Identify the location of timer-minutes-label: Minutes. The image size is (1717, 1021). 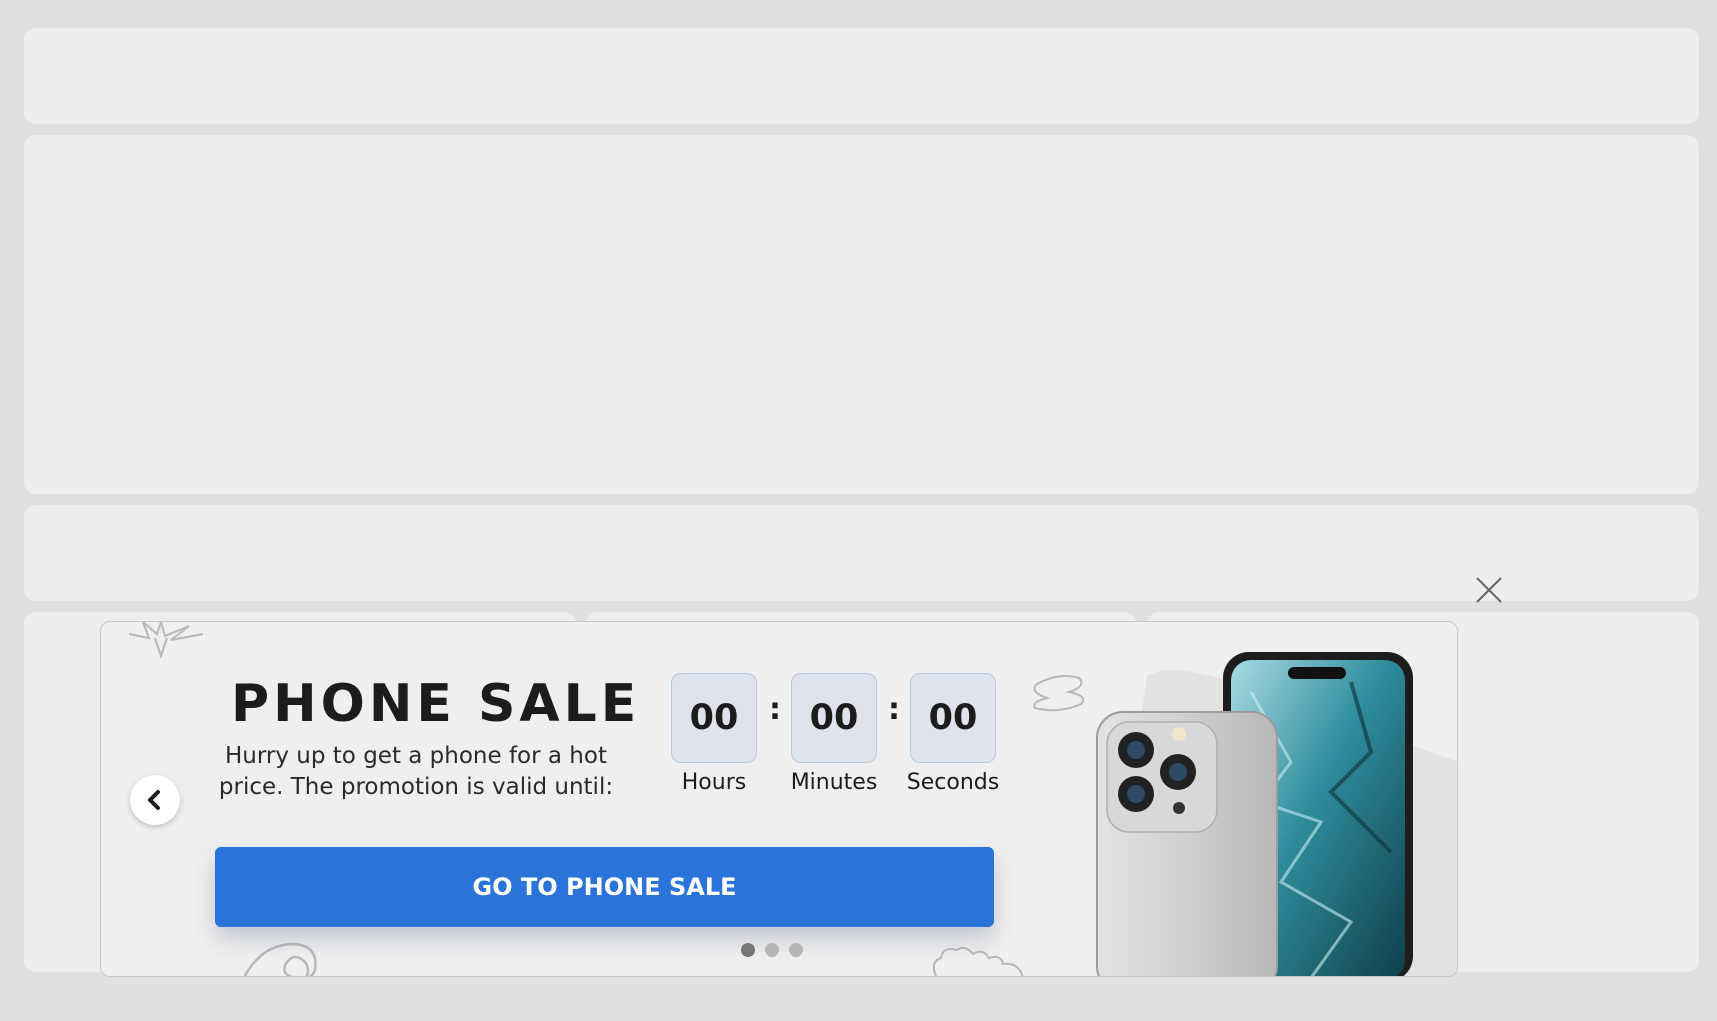
(834, 782).